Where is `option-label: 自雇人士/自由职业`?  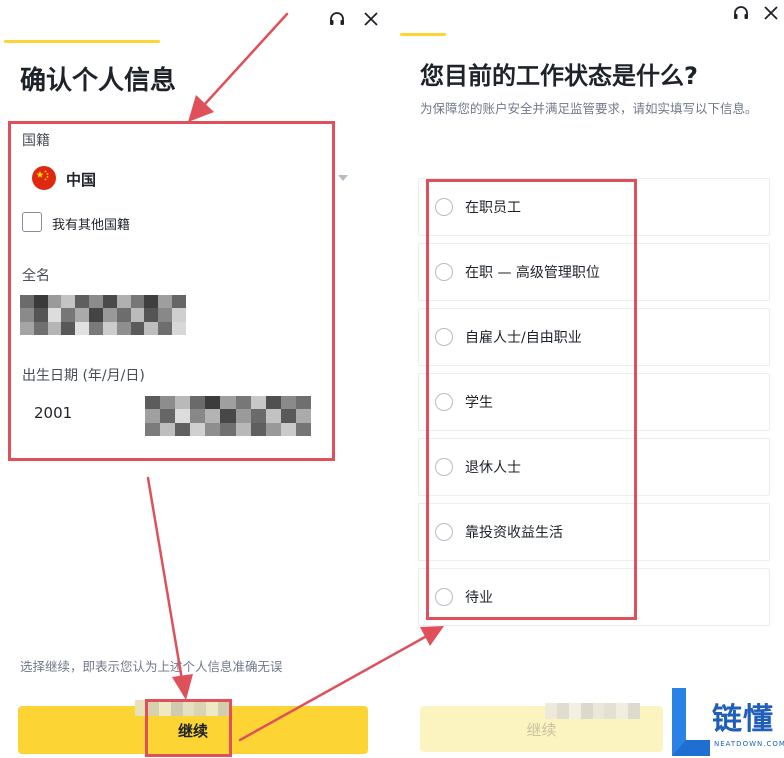
option-label: 自雇人士/自由职业 is located at coordinates (523, 338).